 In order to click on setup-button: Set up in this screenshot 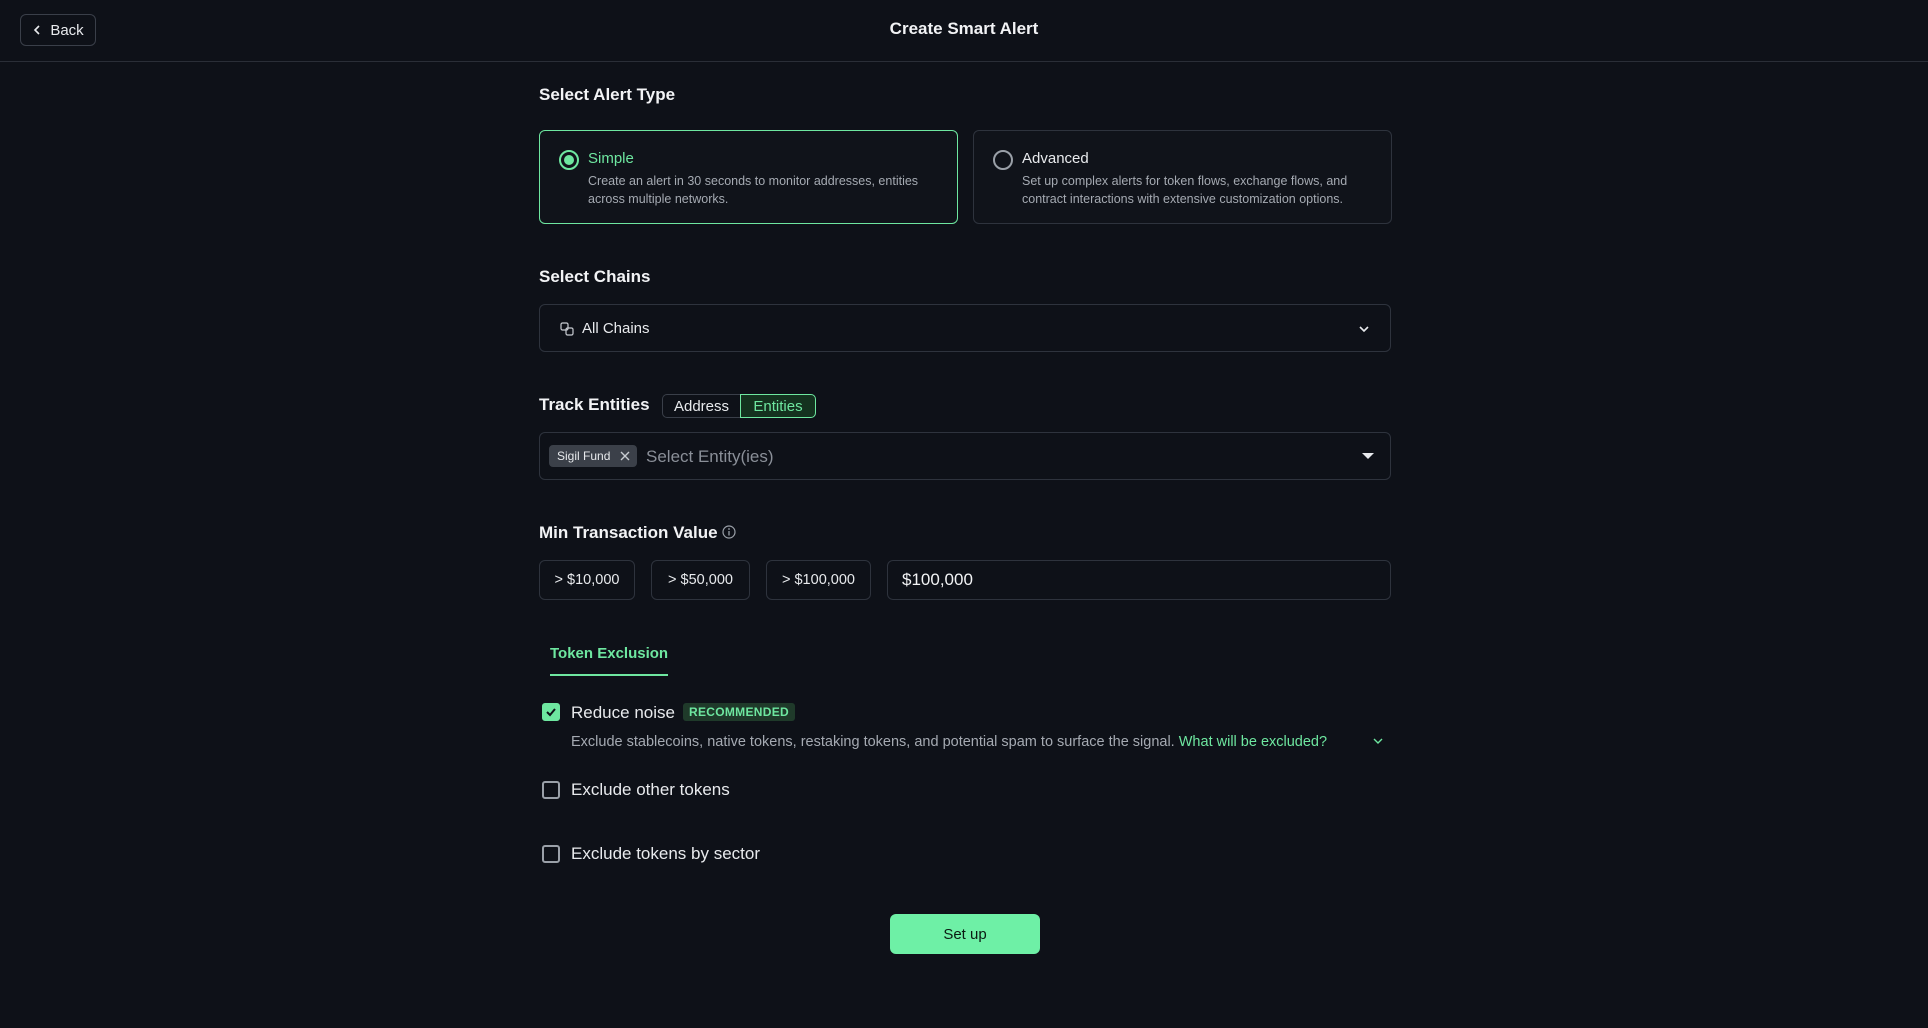, I will do `click(965, 934)`.